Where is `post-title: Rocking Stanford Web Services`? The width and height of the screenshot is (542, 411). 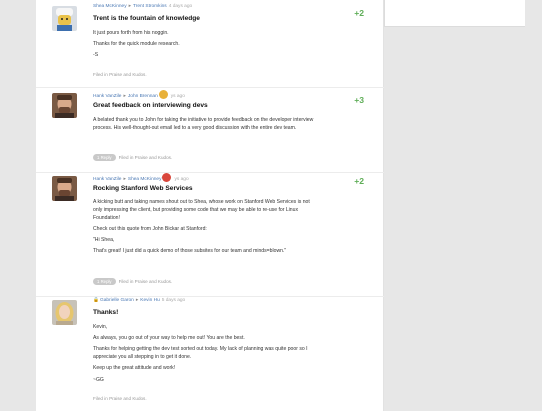
post-title: Rocking Stanford Web Services is located at coordinates (143, 188).